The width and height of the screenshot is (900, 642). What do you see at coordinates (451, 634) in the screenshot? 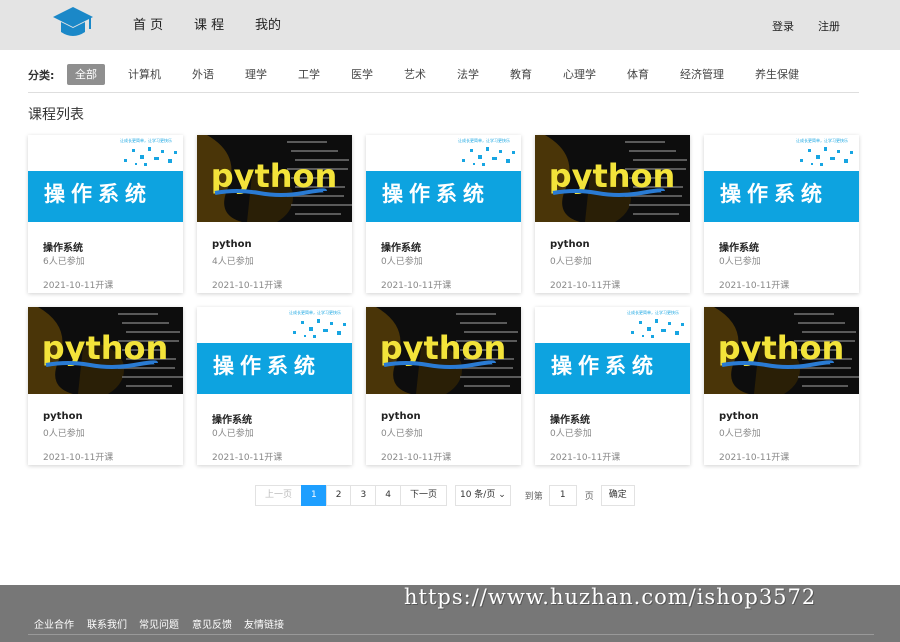
I see `footer-divider` at bounding box center [451, 634].